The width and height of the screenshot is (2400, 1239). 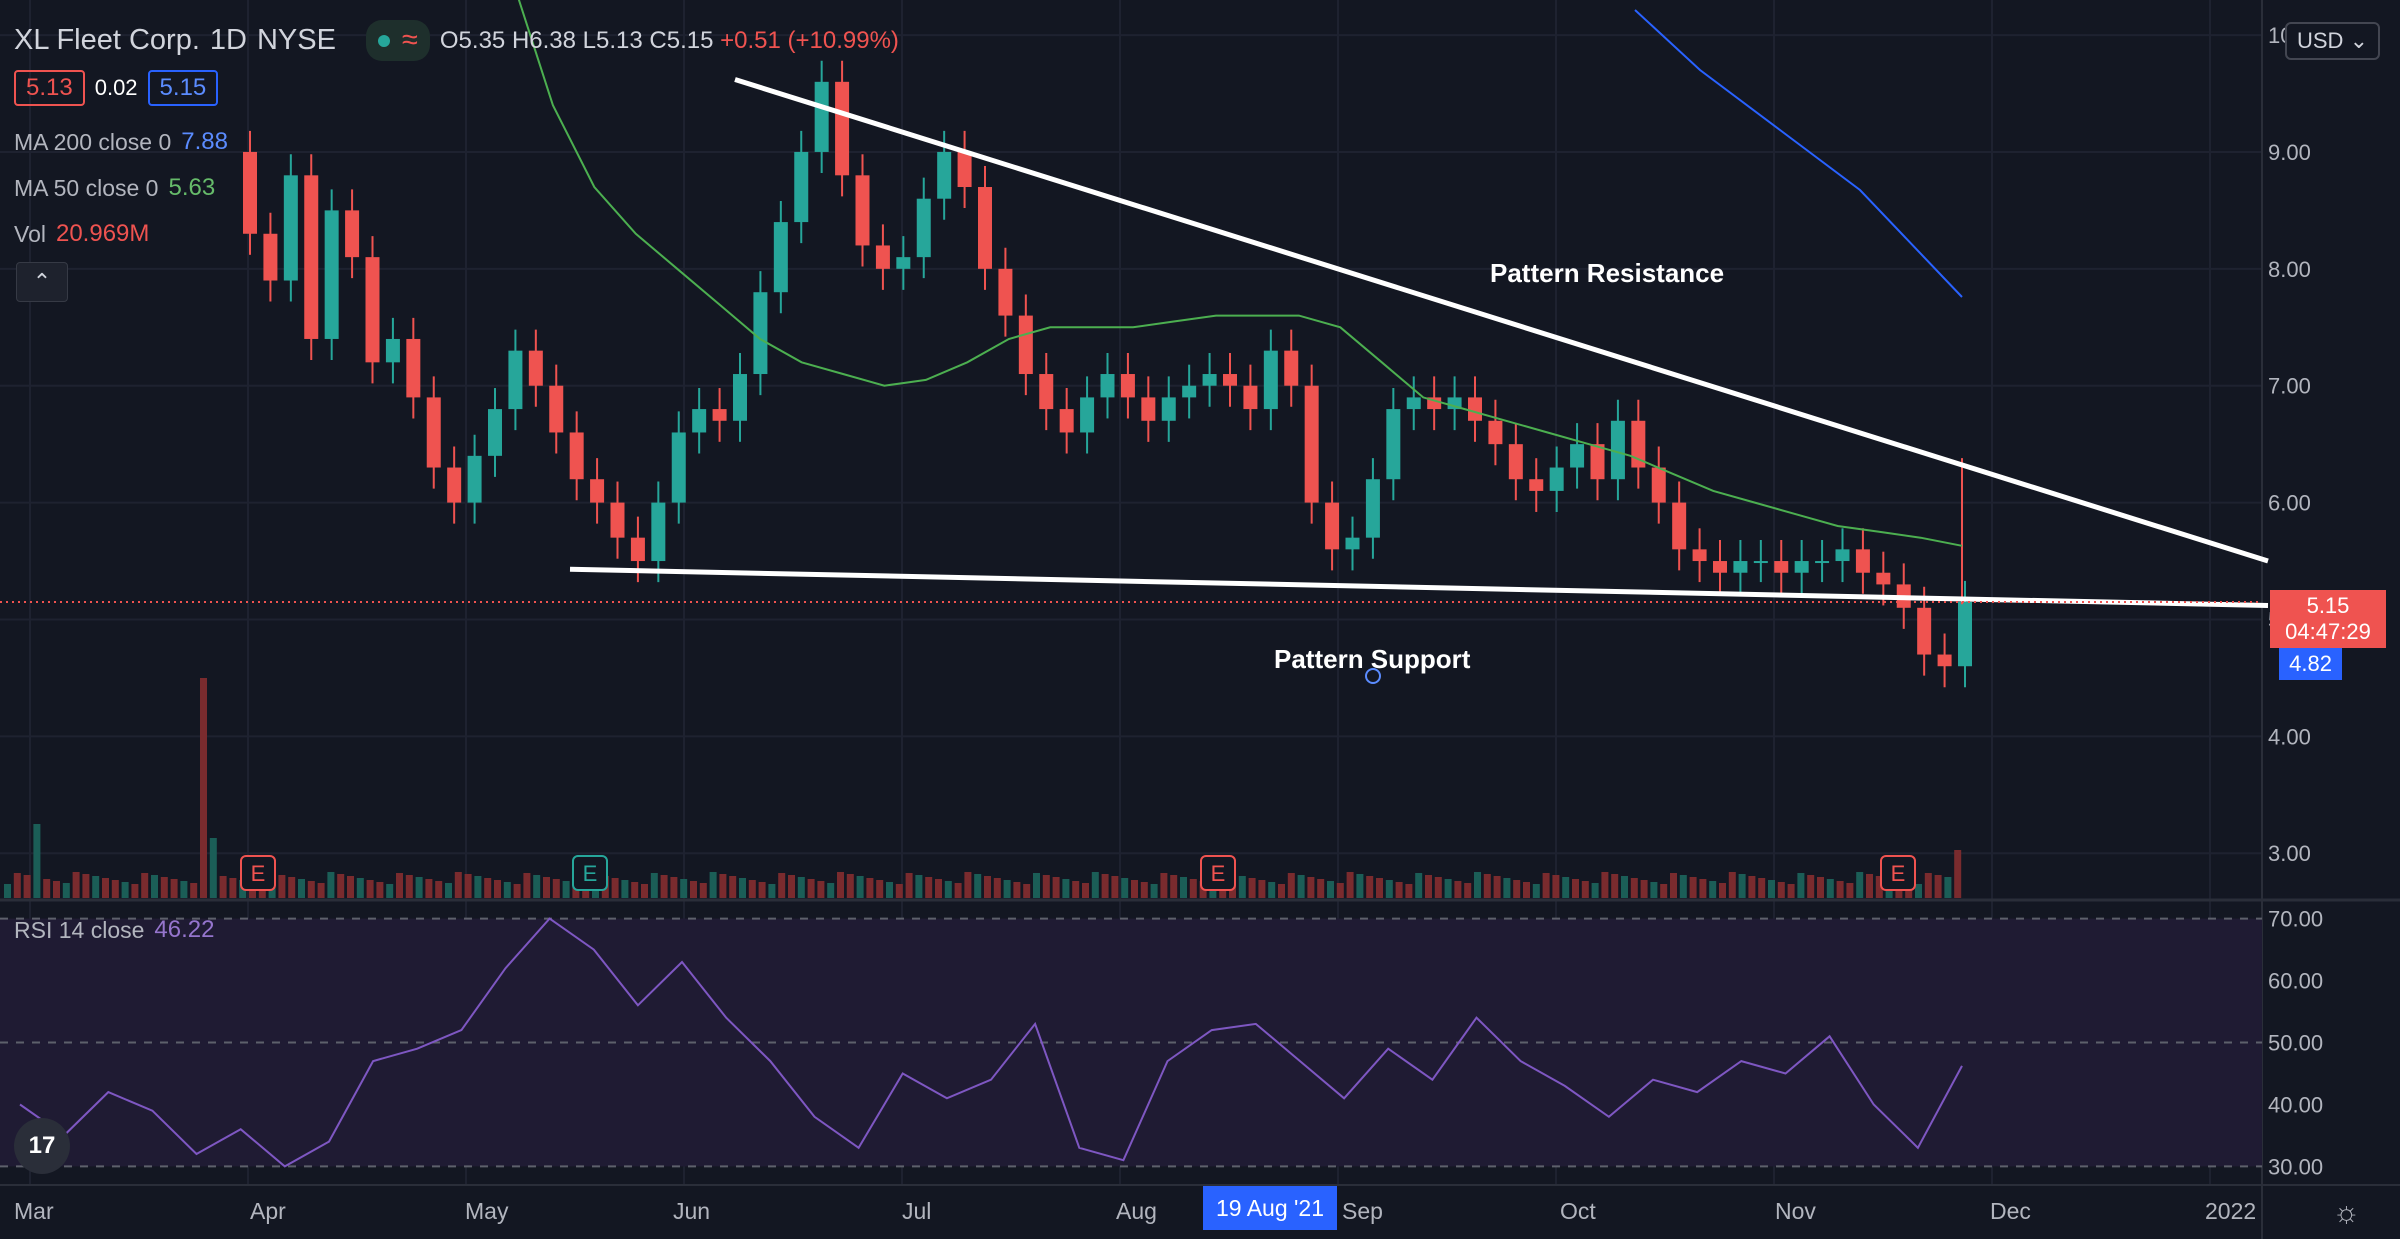 I want to click on bar-countdown: 04:47:29, so click(x=2328, y=631).